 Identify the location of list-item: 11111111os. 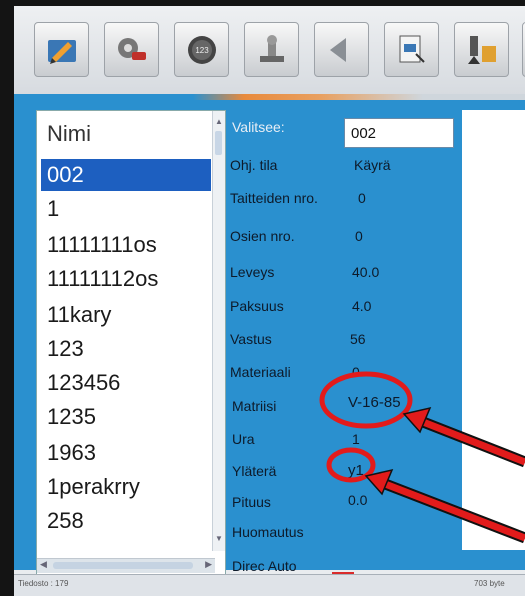
(126, 245).